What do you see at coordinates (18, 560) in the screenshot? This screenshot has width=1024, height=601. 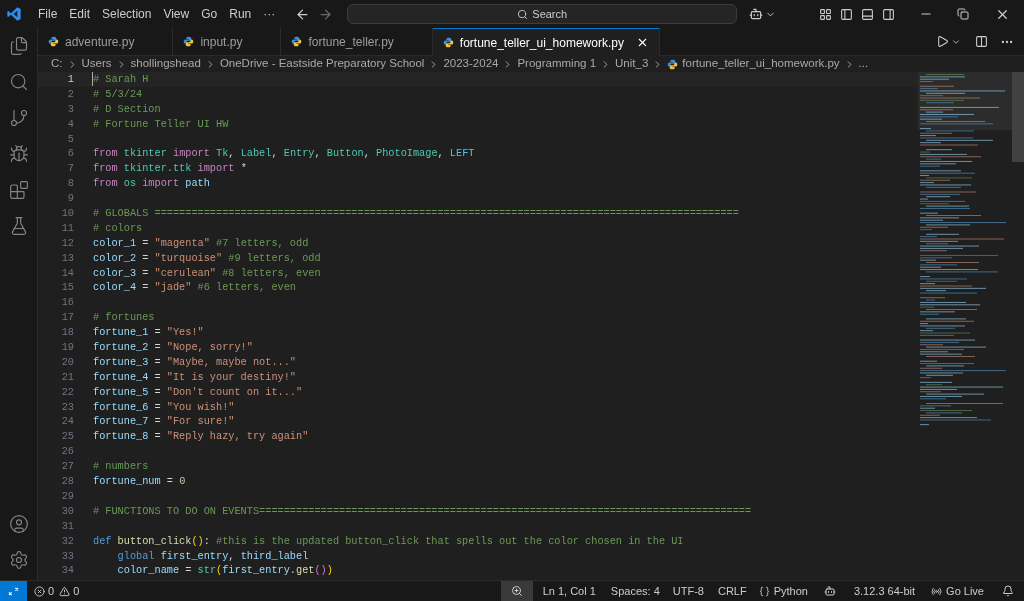 I see `settings-icon` at bounding box center [18, 560].